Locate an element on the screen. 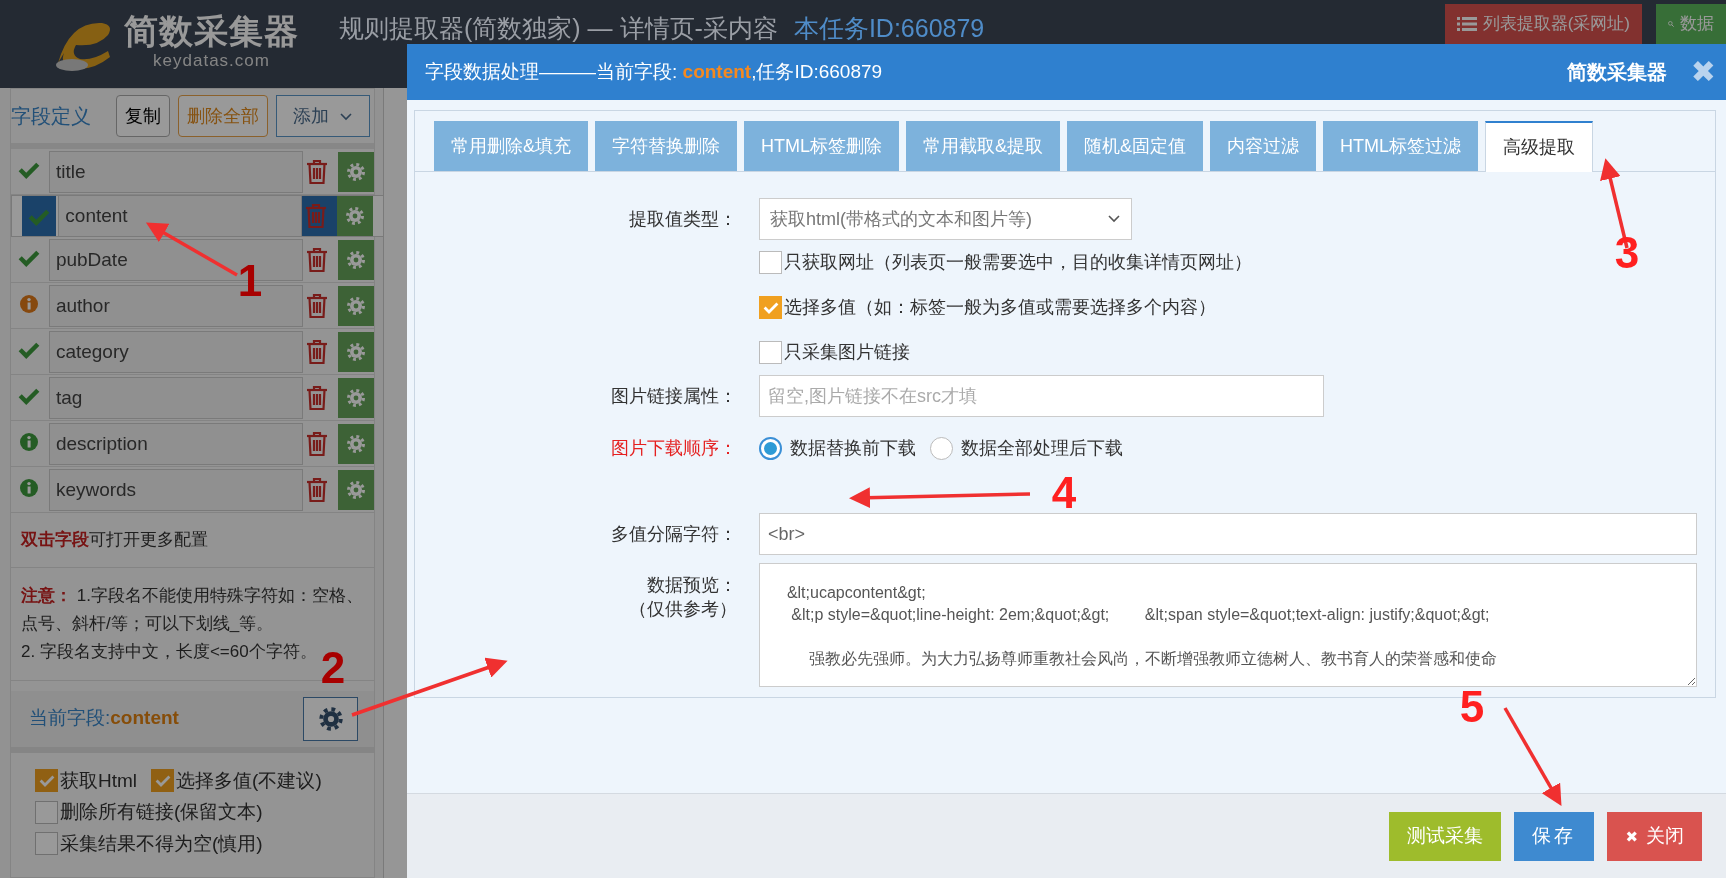 The width and height of the screenshot is (1726, 878). field-label: 多值分隔字符： is located at coordinates (673, 534).